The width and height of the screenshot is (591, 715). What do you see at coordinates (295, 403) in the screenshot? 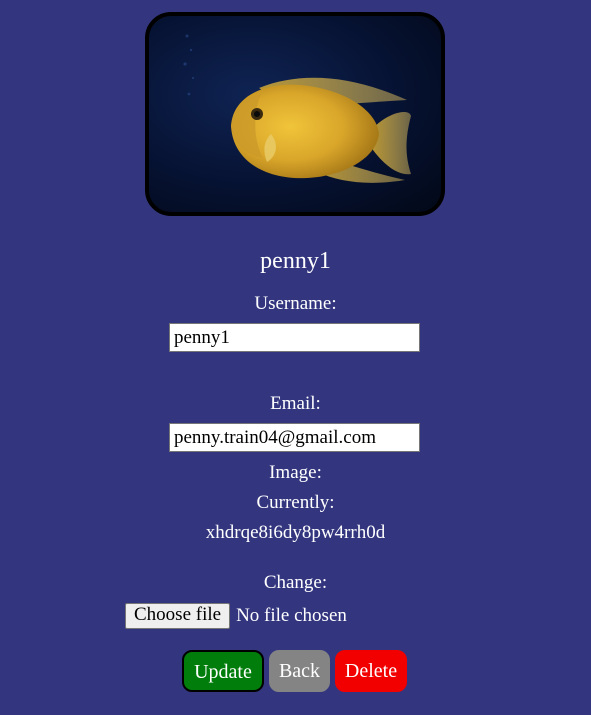
I see `email-label: Email:` at bounding box center [295, 403].